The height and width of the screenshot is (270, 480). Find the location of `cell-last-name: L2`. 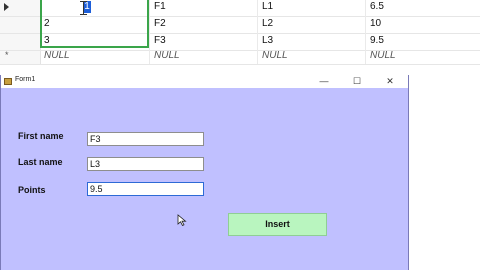

cell-last-name: L2 is located at coordinates (312, 24).